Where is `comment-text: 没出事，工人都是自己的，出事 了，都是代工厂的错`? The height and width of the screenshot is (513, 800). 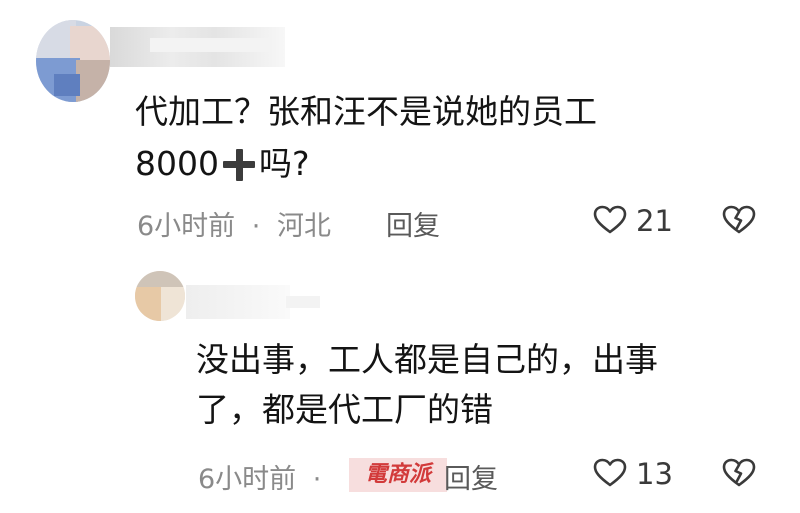 comment-text: 没出事，工人都是自己的，出事 了，都是代工厂的错 is located at coordinates (486, 385).